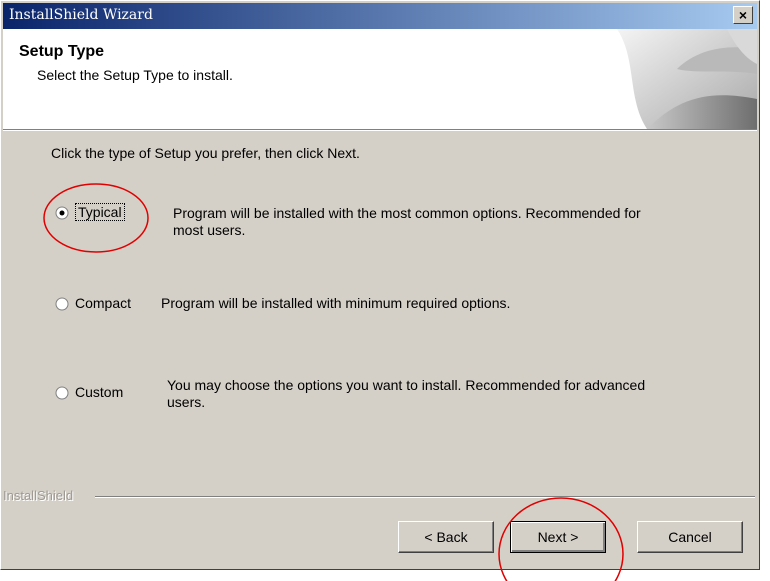 This screenshot has height=581, width=770. What do you see at coordinates (690, 537) in the screenshot?
I see `cancel-button: Cancel` at bounding box center [690, 537].